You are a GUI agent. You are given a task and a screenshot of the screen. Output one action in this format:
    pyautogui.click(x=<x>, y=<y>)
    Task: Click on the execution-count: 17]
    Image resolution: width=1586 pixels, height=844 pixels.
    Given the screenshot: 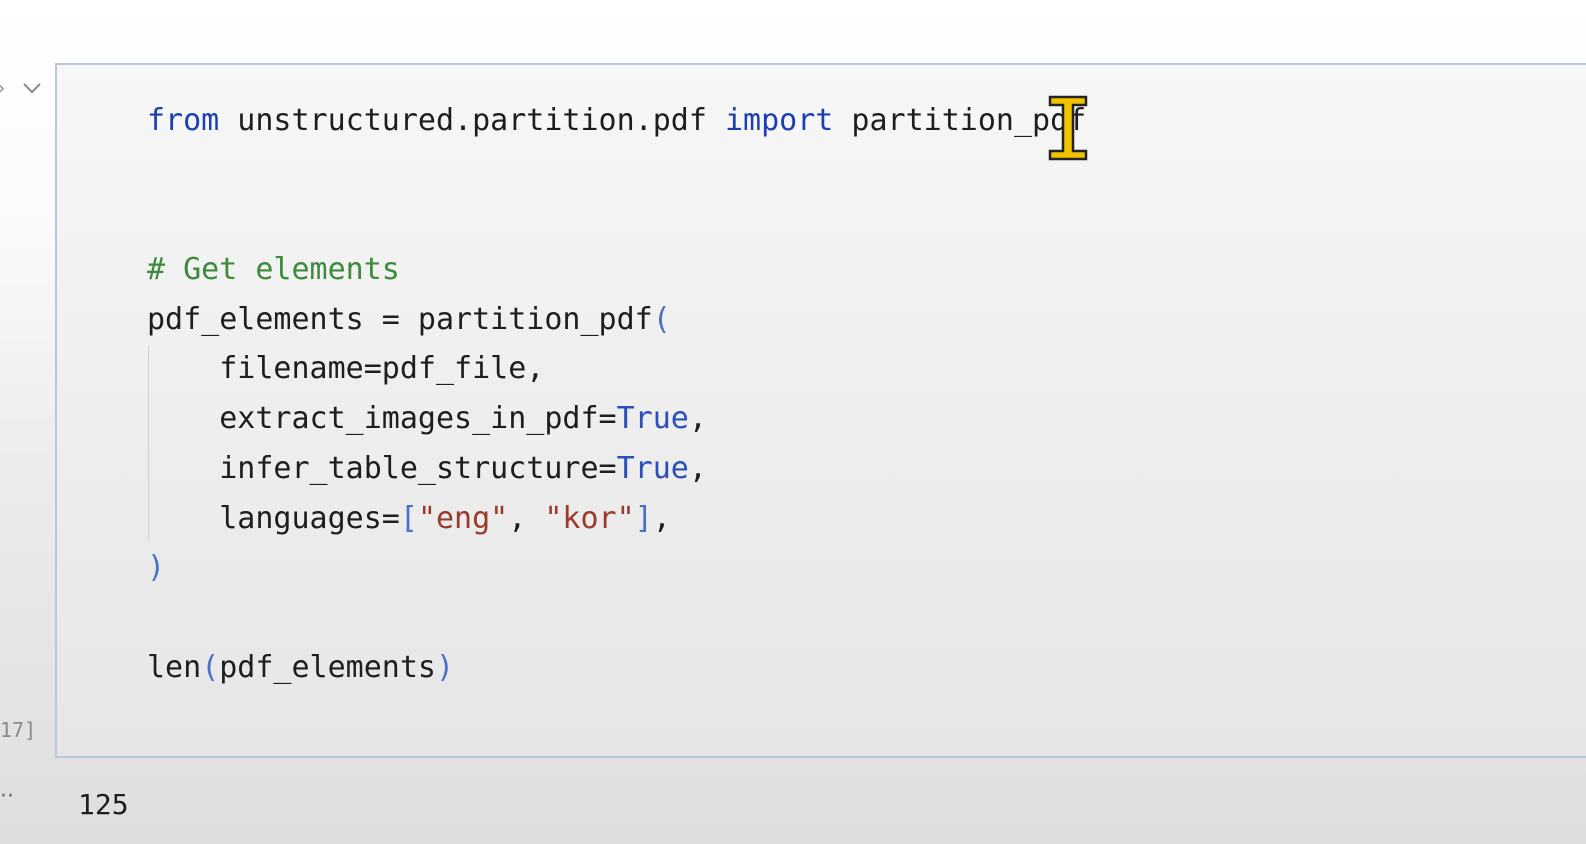 What is the action you would take?
    pyautogui.click(x=18, y=730)
    